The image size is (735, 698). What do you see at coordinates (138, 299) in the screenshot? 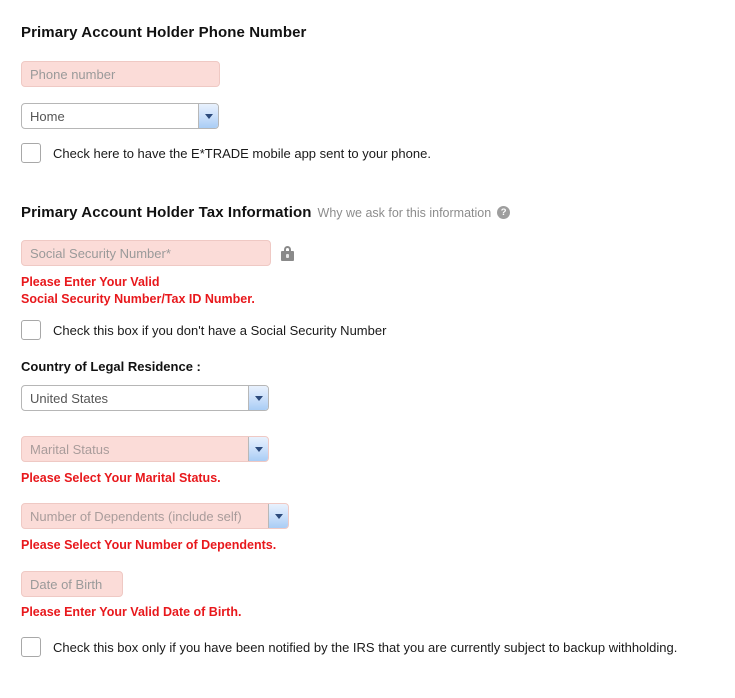
I see `ssn-error-line-2: Social Security Number/Tax ID Number.` at bounding box center [138, 299].